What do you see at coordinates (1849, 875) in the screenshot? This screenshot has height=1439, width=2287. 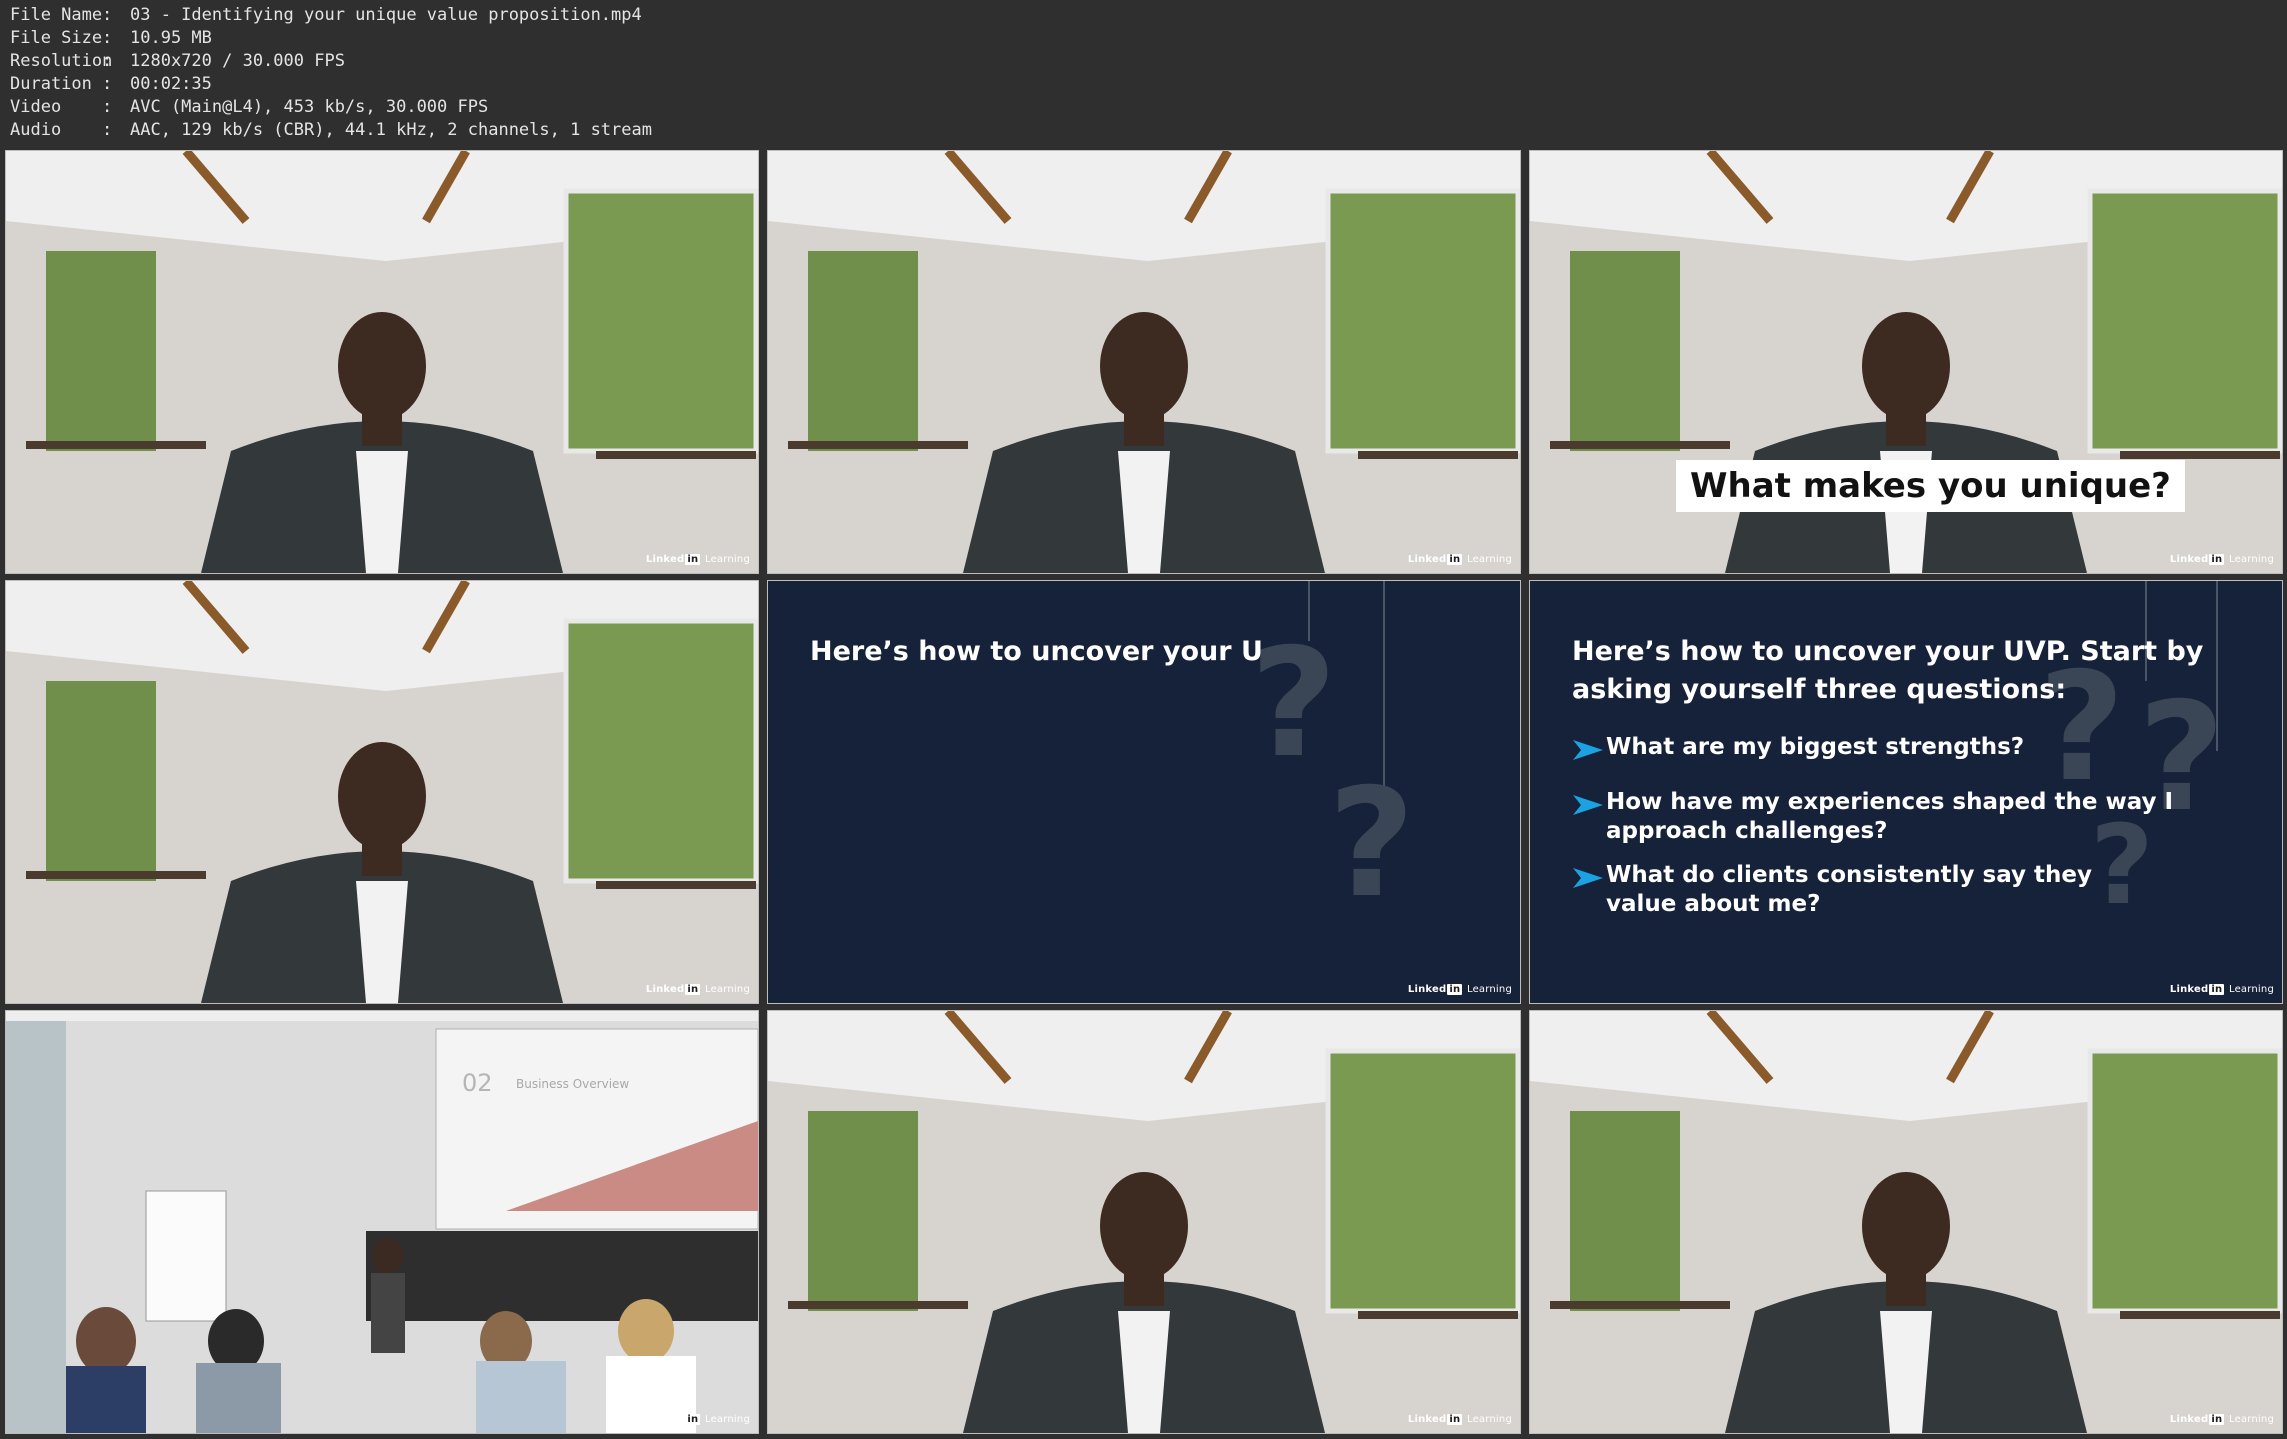 I see `question-text: What do clients consistently say they` at bounding box center [1849, 875].